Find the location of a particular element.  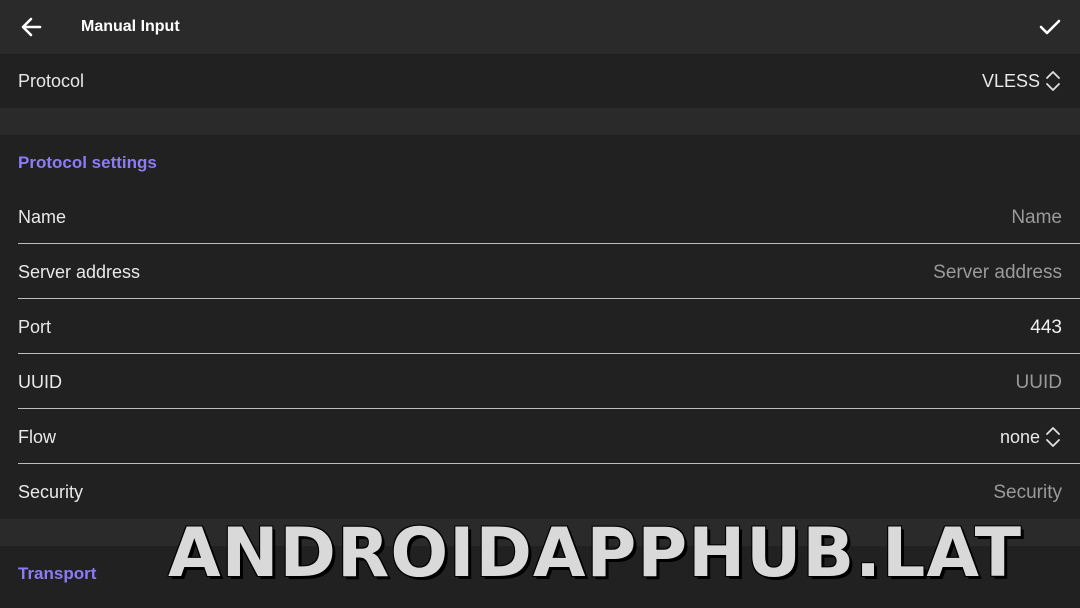

server-address-field-row: Server address Server address is located at coordinates (540, 272).